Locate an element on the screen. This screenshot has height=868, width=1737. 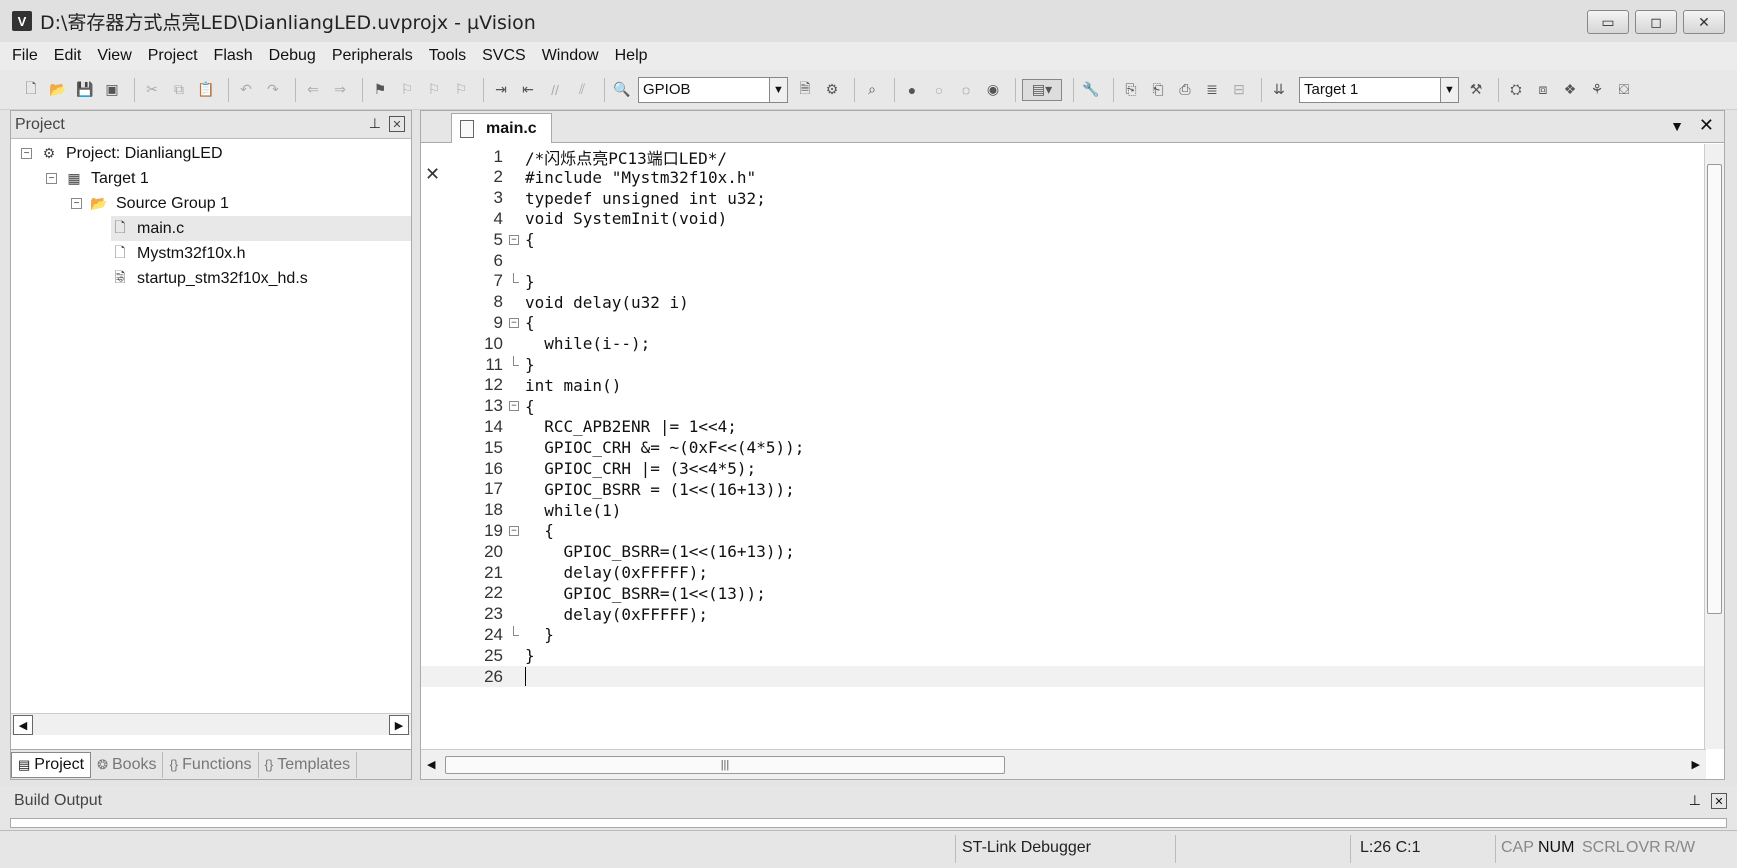
batch-build-icon: ≣ is located at coordinates (1212, 90).